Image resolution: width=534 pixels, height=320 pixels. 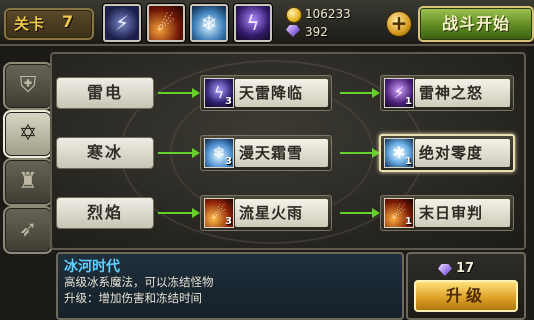 I want to click on skill-name: 绝对零度, so click(x=451, y=153).